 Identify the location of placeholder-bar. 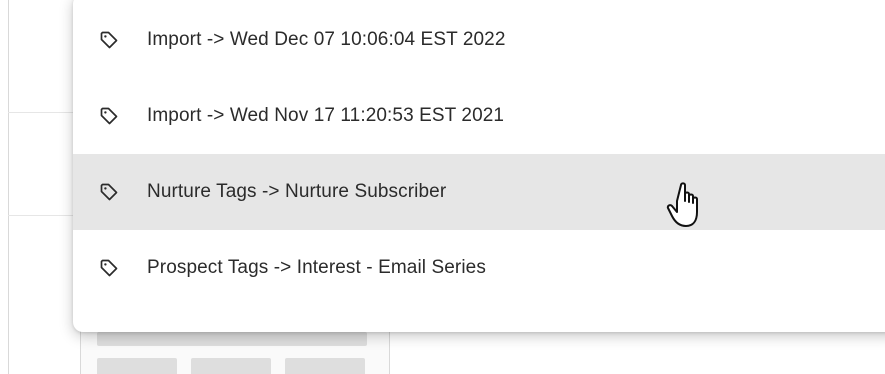
(232, 339).